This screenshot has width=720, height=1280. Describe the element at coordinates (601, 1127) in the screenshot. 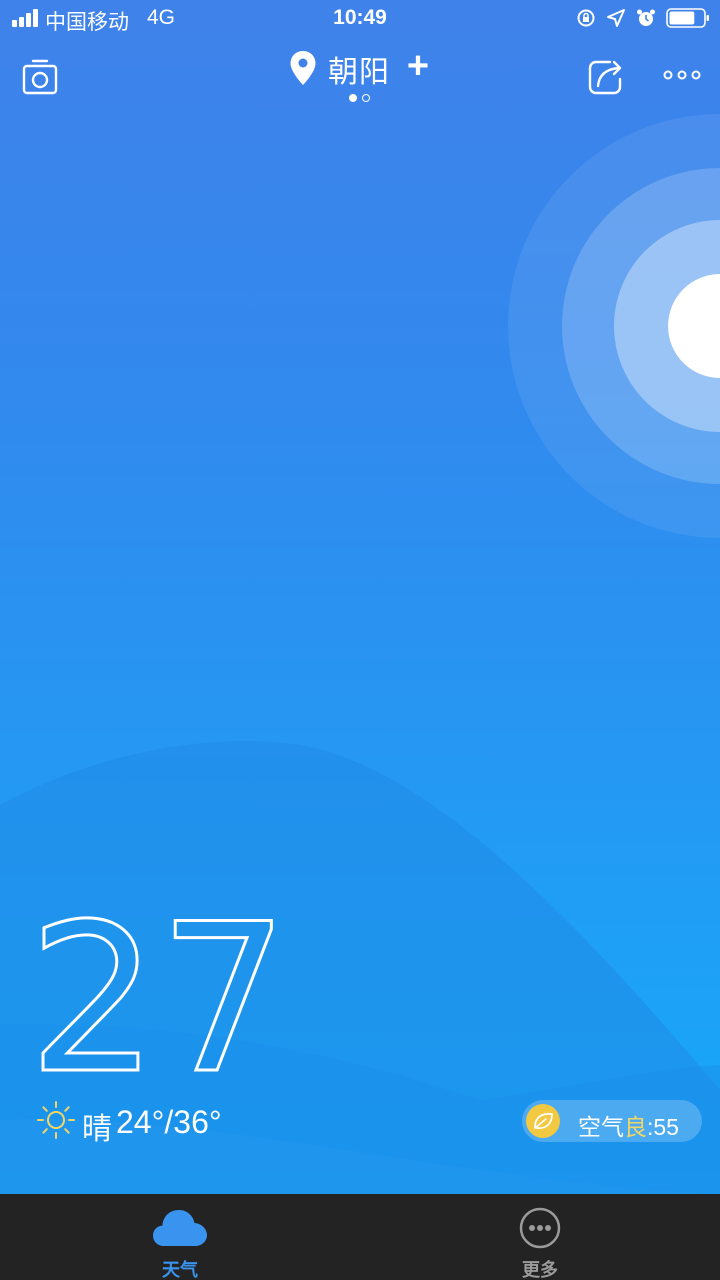

I see `aqi-label: 空气` at that location.